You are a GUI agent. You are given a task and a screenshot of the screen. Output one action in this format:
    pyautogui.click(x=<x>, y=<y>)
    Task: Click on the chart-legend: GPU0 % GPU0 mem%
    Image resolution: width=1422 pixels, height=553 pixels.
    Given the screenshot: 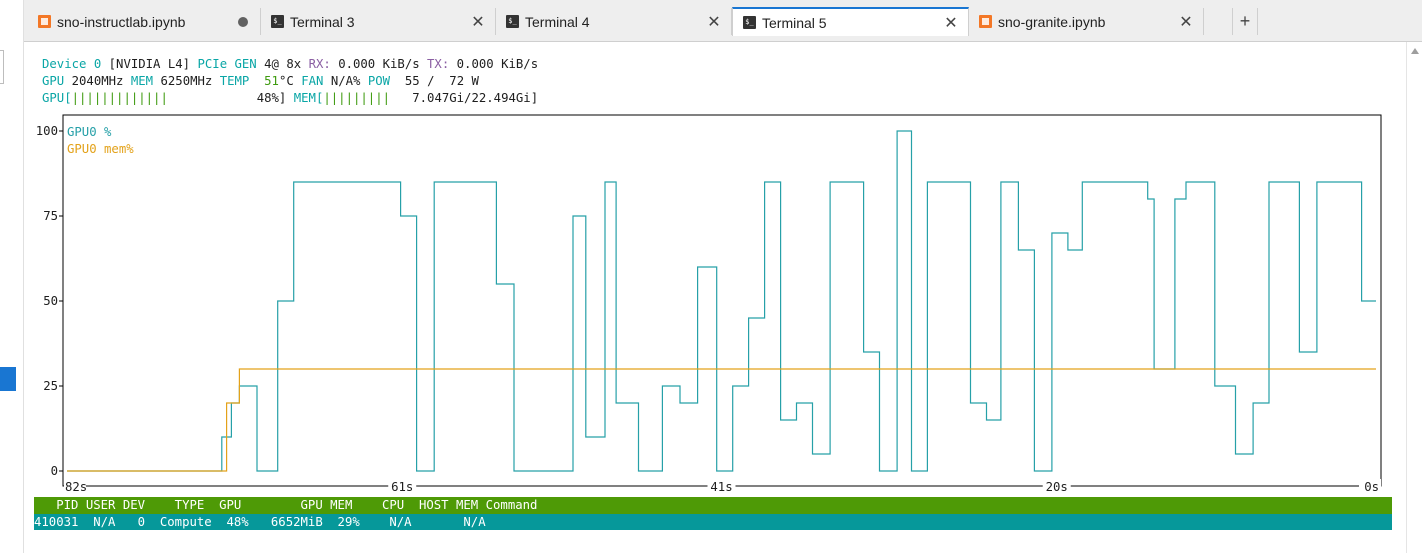 What is the action you would take?
    pyautogui.click(x=100, y=140)
    